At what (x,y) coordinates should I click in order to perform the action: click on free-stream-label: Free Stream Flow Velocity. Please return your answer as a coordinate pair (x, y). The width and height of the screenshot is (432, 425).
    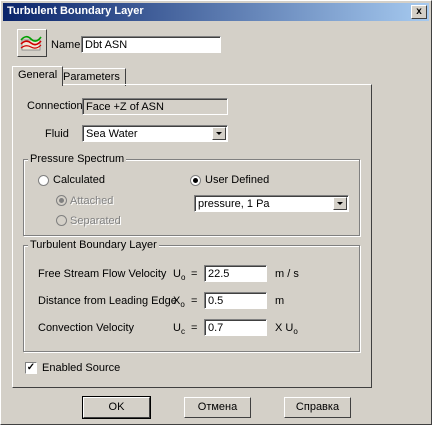
    Looking at the image, I should click on (102, 274).